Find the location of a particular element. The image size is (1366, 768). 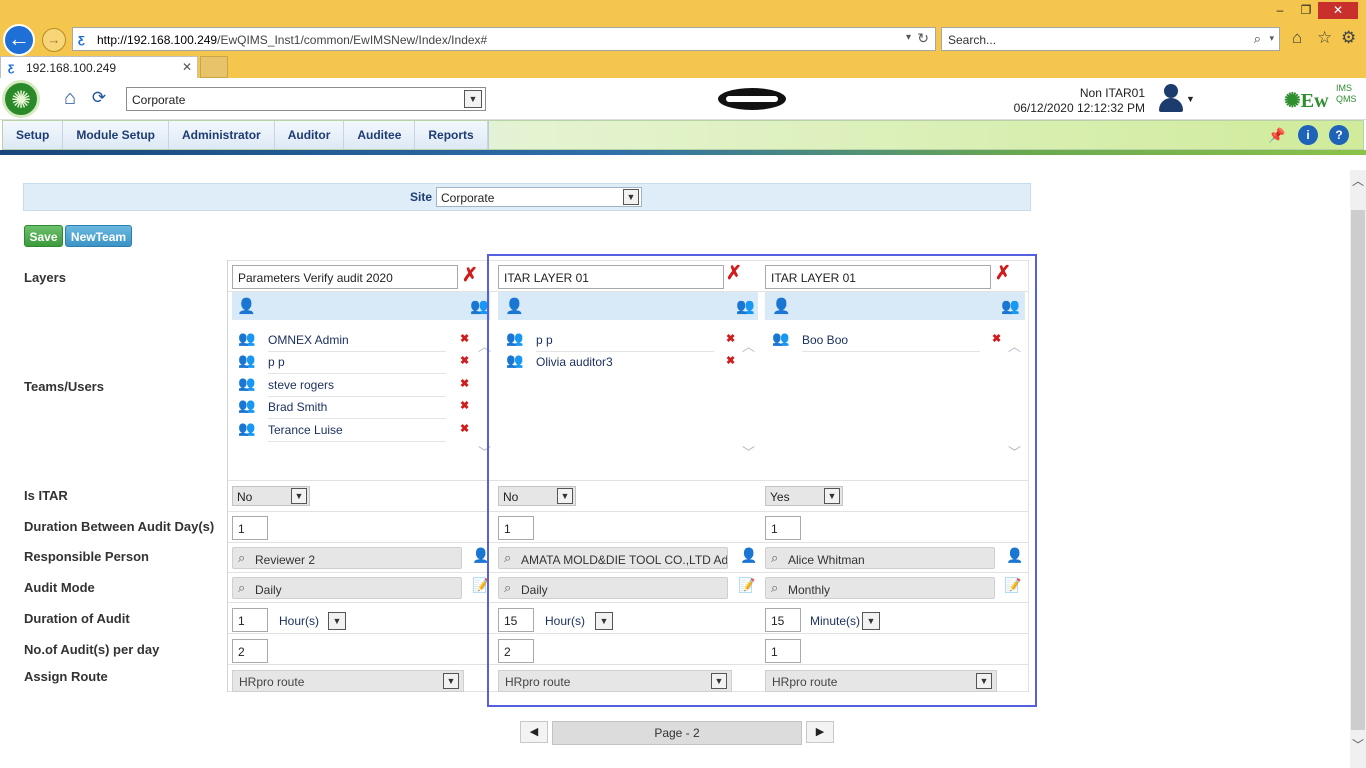

client-logo is located at coordinates (752, 99).